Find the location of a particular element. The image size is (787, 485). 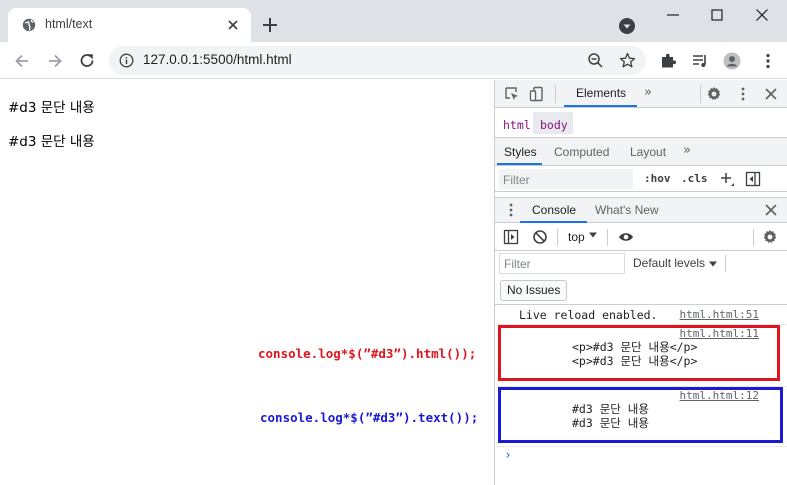

tab-whats-new: What's New is located at coordinates (627, 210).